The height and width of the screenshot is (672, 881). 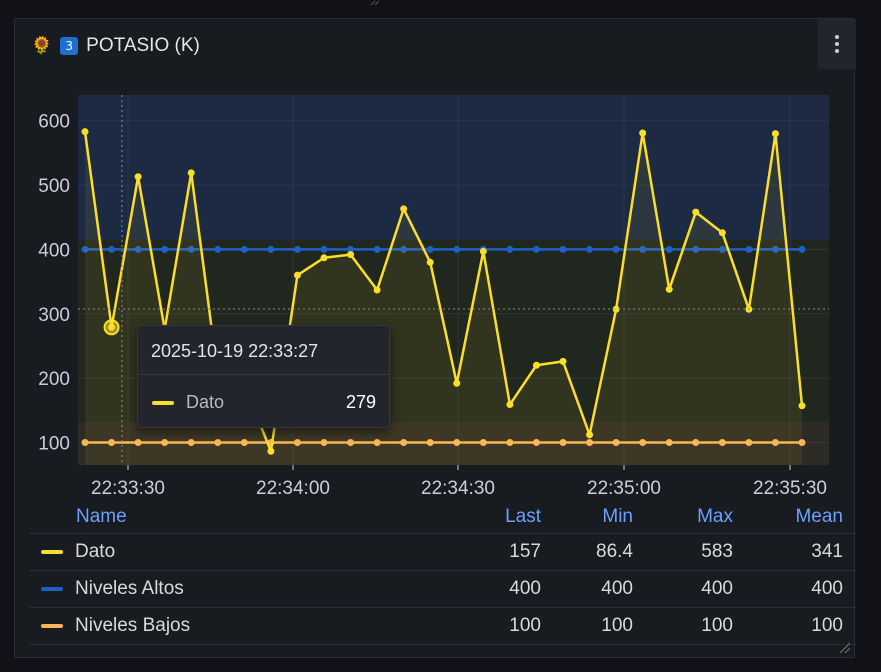 I want to click on x-axis: 22:33:30 22:34:00 22:34:30 22:35:00 22:35:30, so click(x=459, y=482).